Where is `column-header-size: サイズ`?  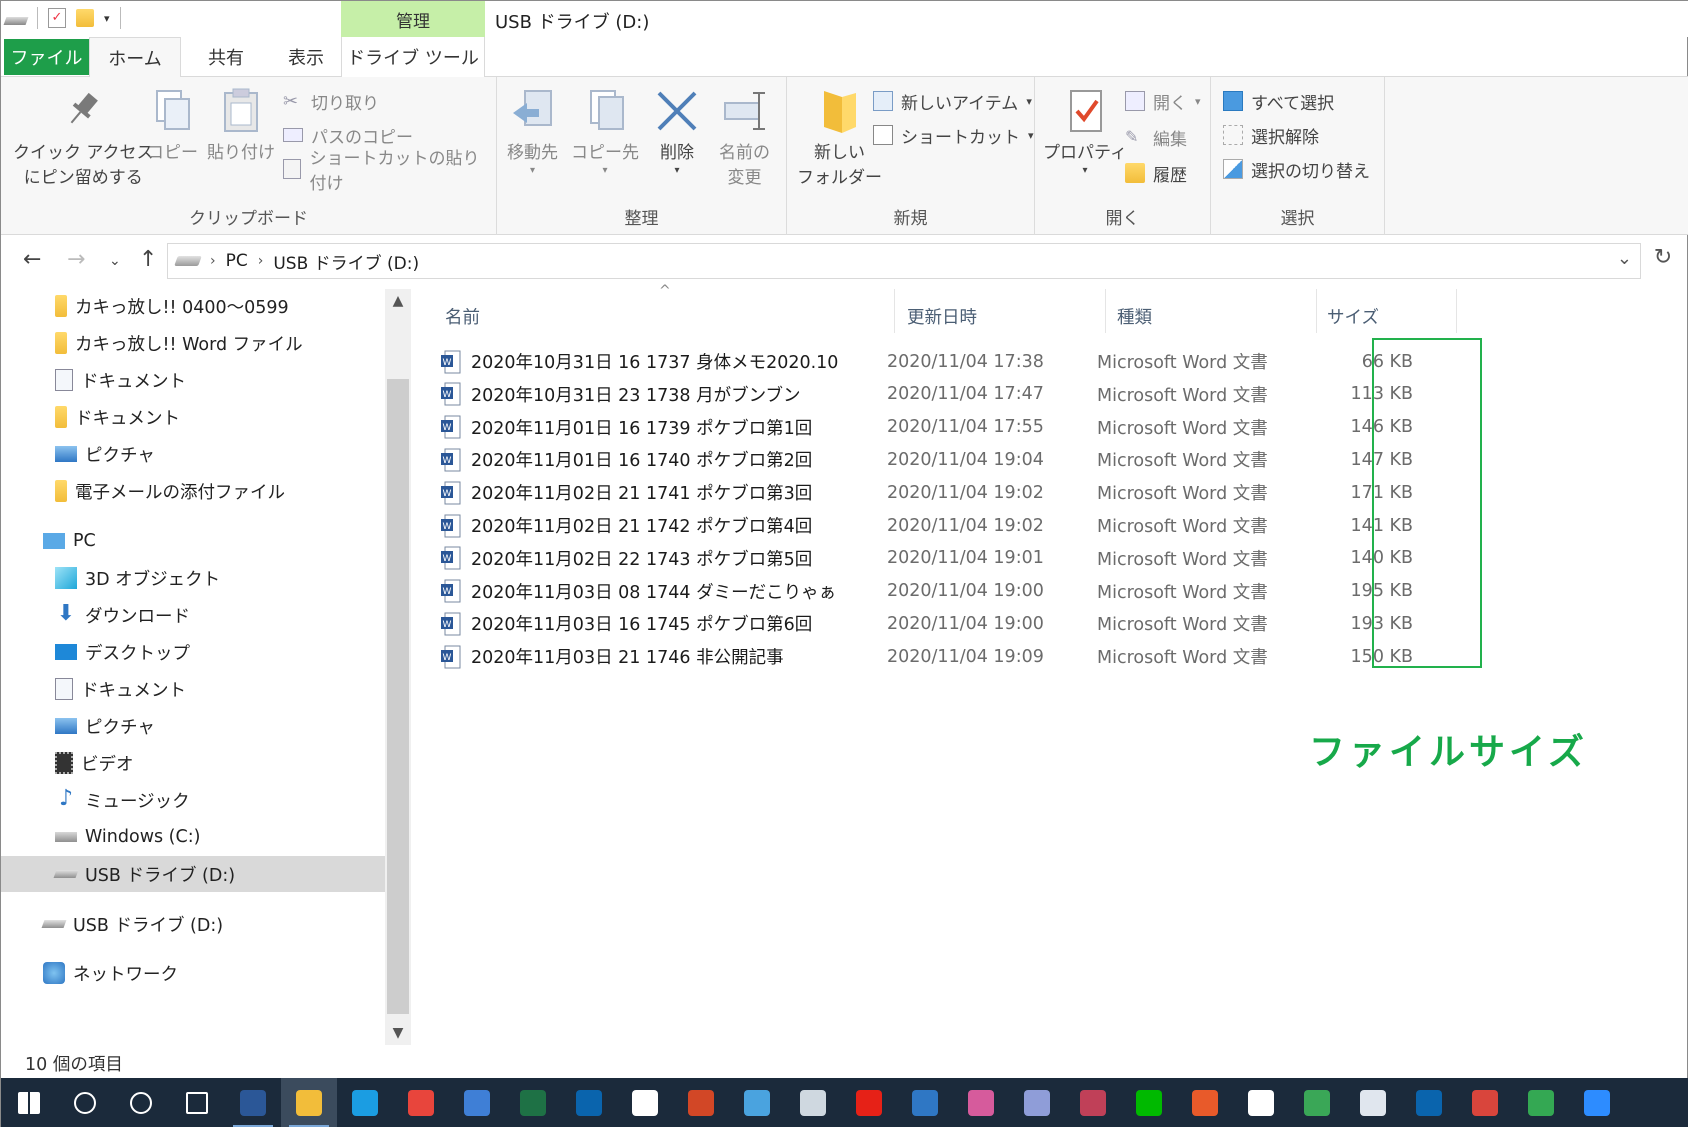
column-header-size: サイズ is located at coordinates (1353, 316).